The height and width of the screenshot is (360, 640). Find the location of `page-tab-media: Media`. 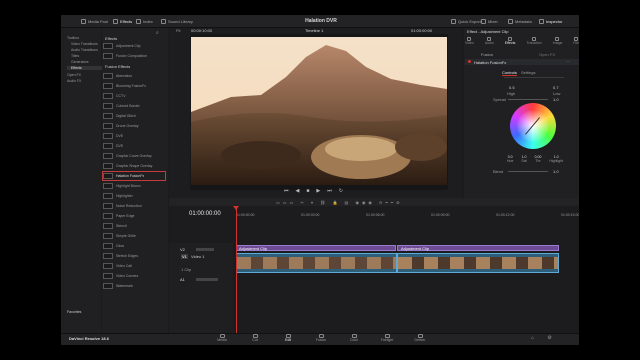

page-tab-media: Media is located at coordinates (222, 339).